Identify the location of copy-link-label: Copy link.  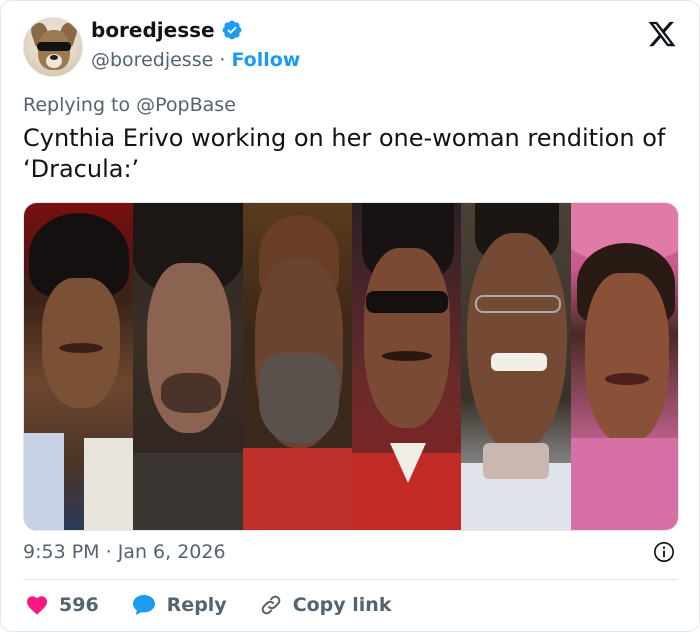
(342, 605).